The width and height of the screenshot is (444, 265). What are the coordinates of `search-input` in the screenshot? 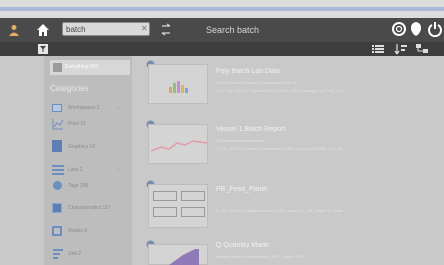 It's located at (101, 29).